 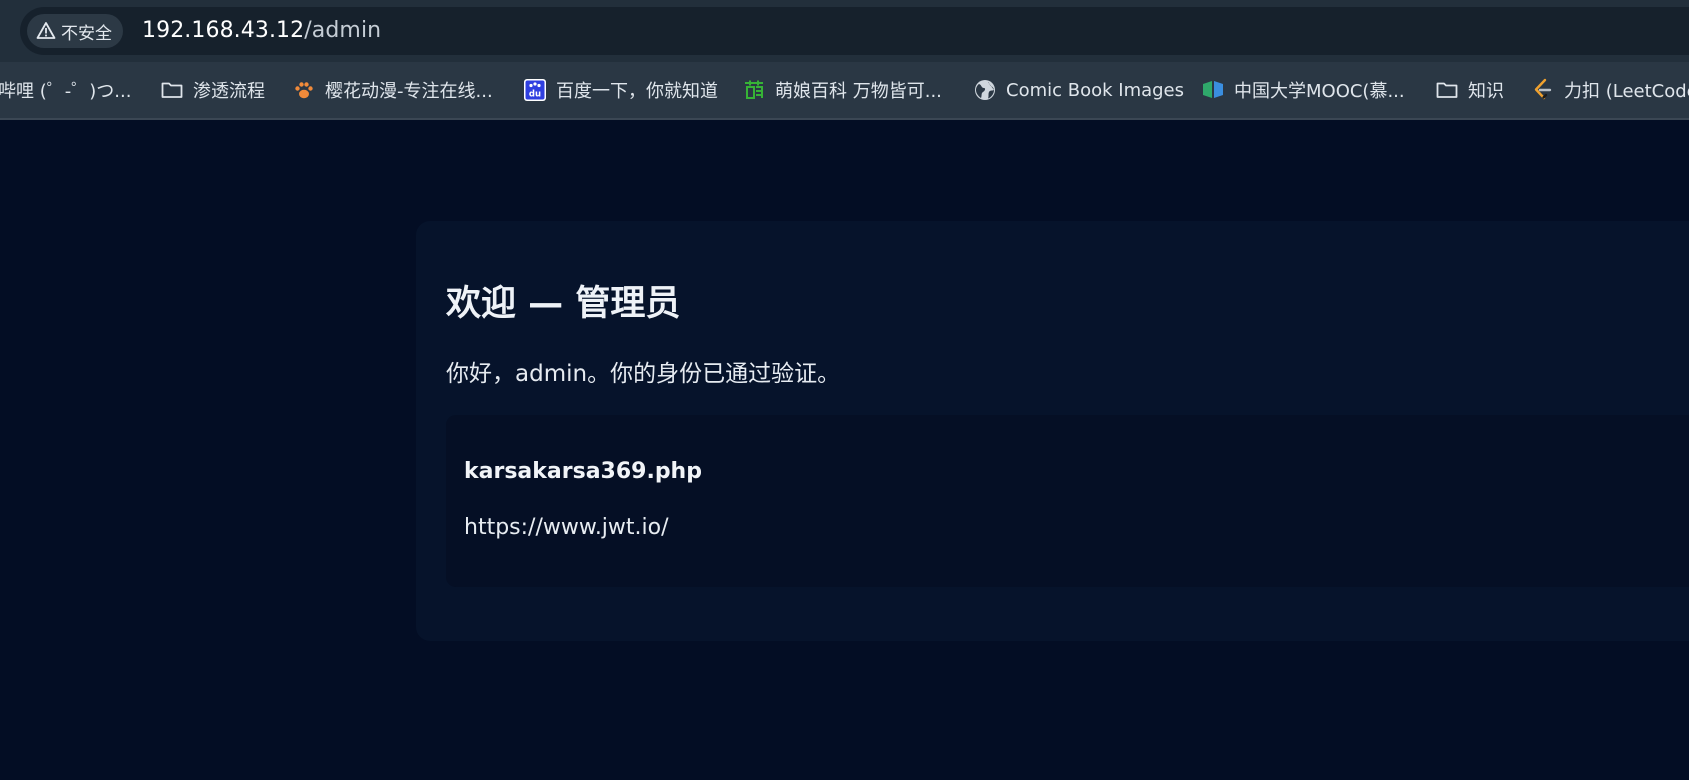 What do you see at coordinates (754, 89) in the screenshot?
I see `moegirl-icon` at bounding box center [754, 89].